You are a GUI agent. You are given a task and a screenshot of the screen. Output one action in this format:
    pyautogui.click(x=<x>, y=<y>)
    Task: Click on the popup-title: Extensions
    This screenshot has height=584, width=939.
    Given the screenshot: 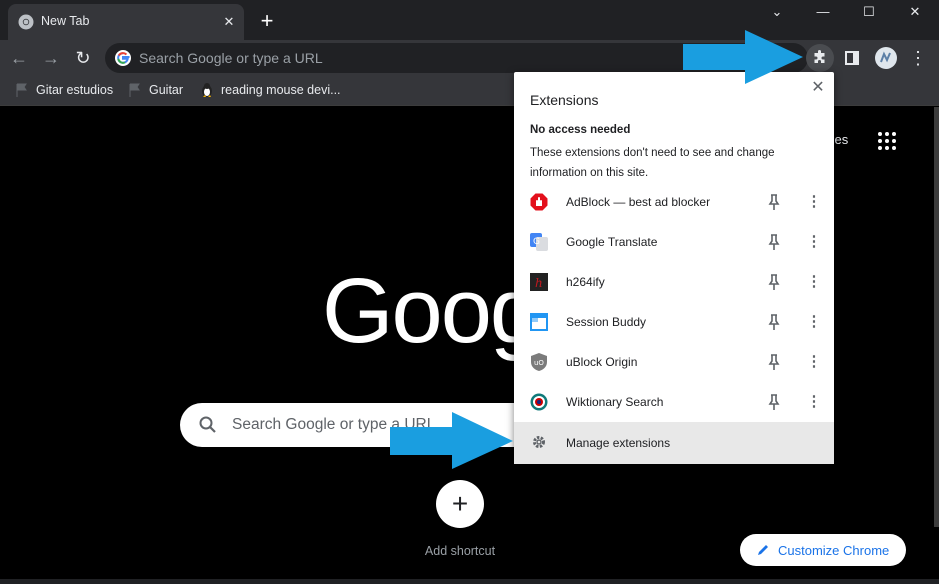 What is the action you would take?
    pyautogui.click(x=564, y=100)
    